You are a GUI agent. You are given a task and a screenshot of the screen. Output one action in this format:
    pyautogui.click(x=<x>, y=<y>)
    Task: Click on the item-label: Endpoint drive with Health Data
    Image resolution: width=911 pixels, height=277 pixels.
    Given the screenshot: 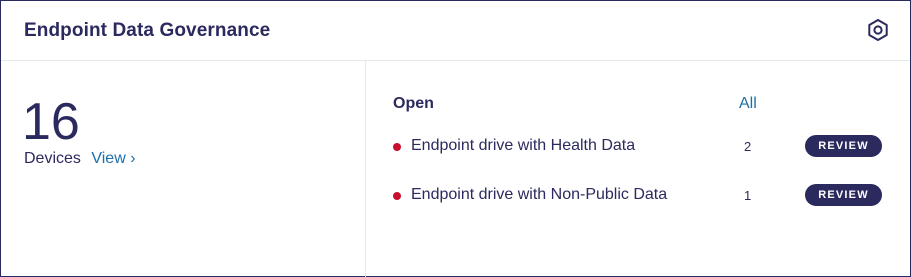 What is the action you would take?
    pyautogui.click(x=523, y=145)
    